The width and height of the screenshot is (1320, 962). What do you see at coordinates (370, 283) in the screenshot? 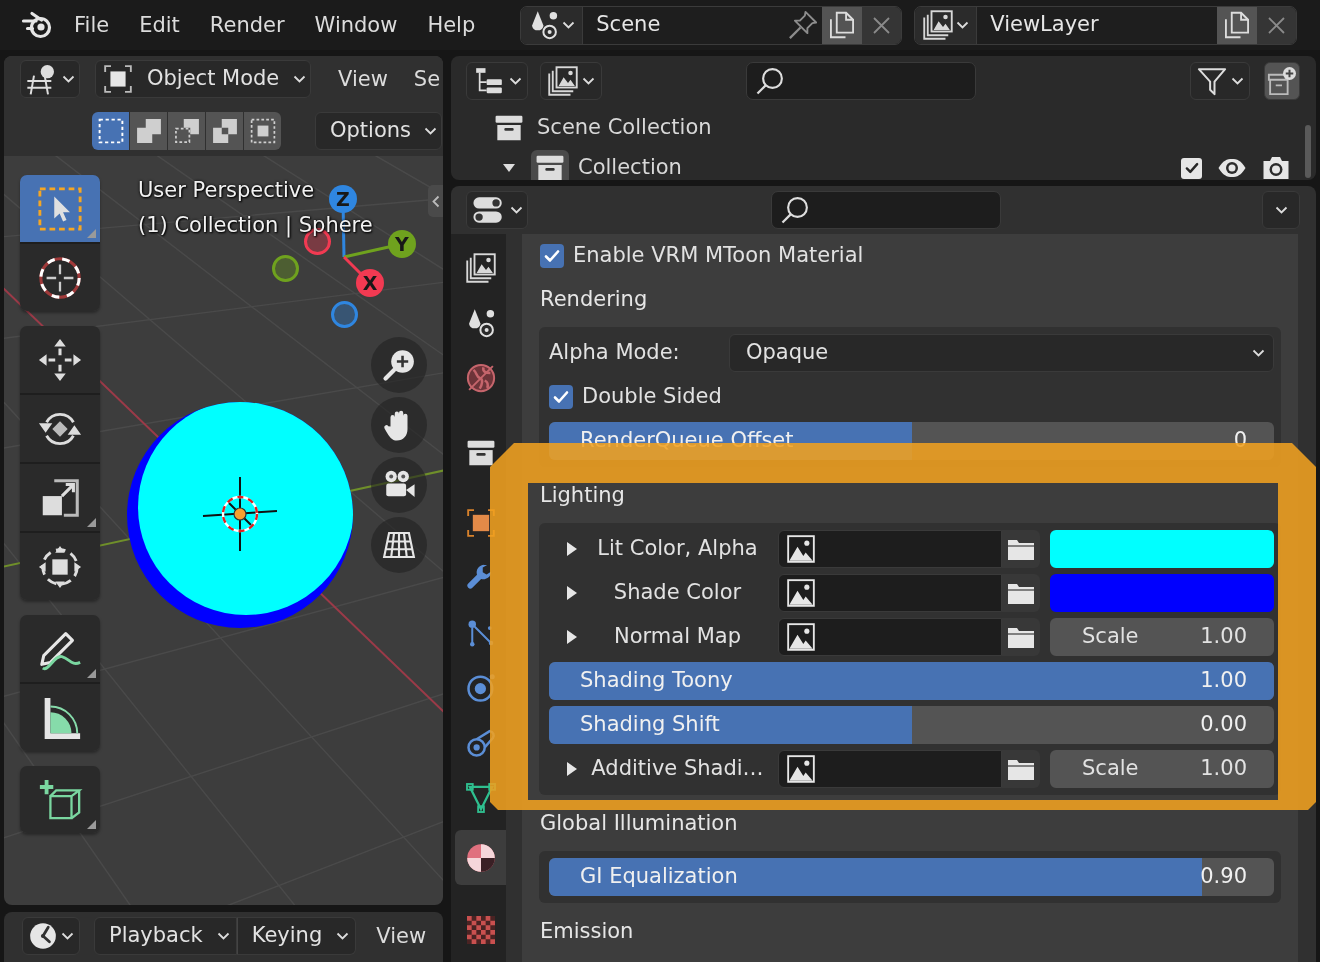
I see `axis-handle: X` at bounding box center [370, 283].